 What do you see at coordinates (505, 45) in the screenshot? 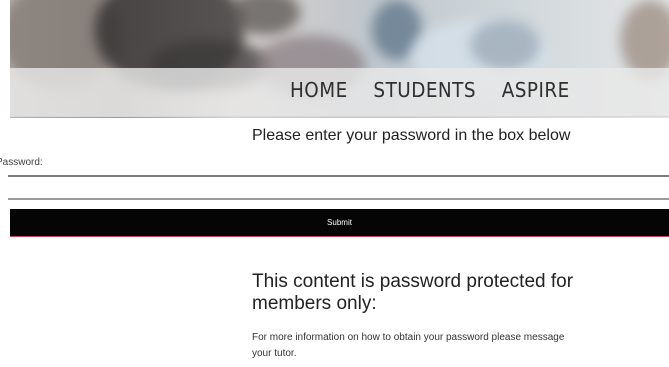
I see `photo-blur-shape` at bounding box center [505, 45].